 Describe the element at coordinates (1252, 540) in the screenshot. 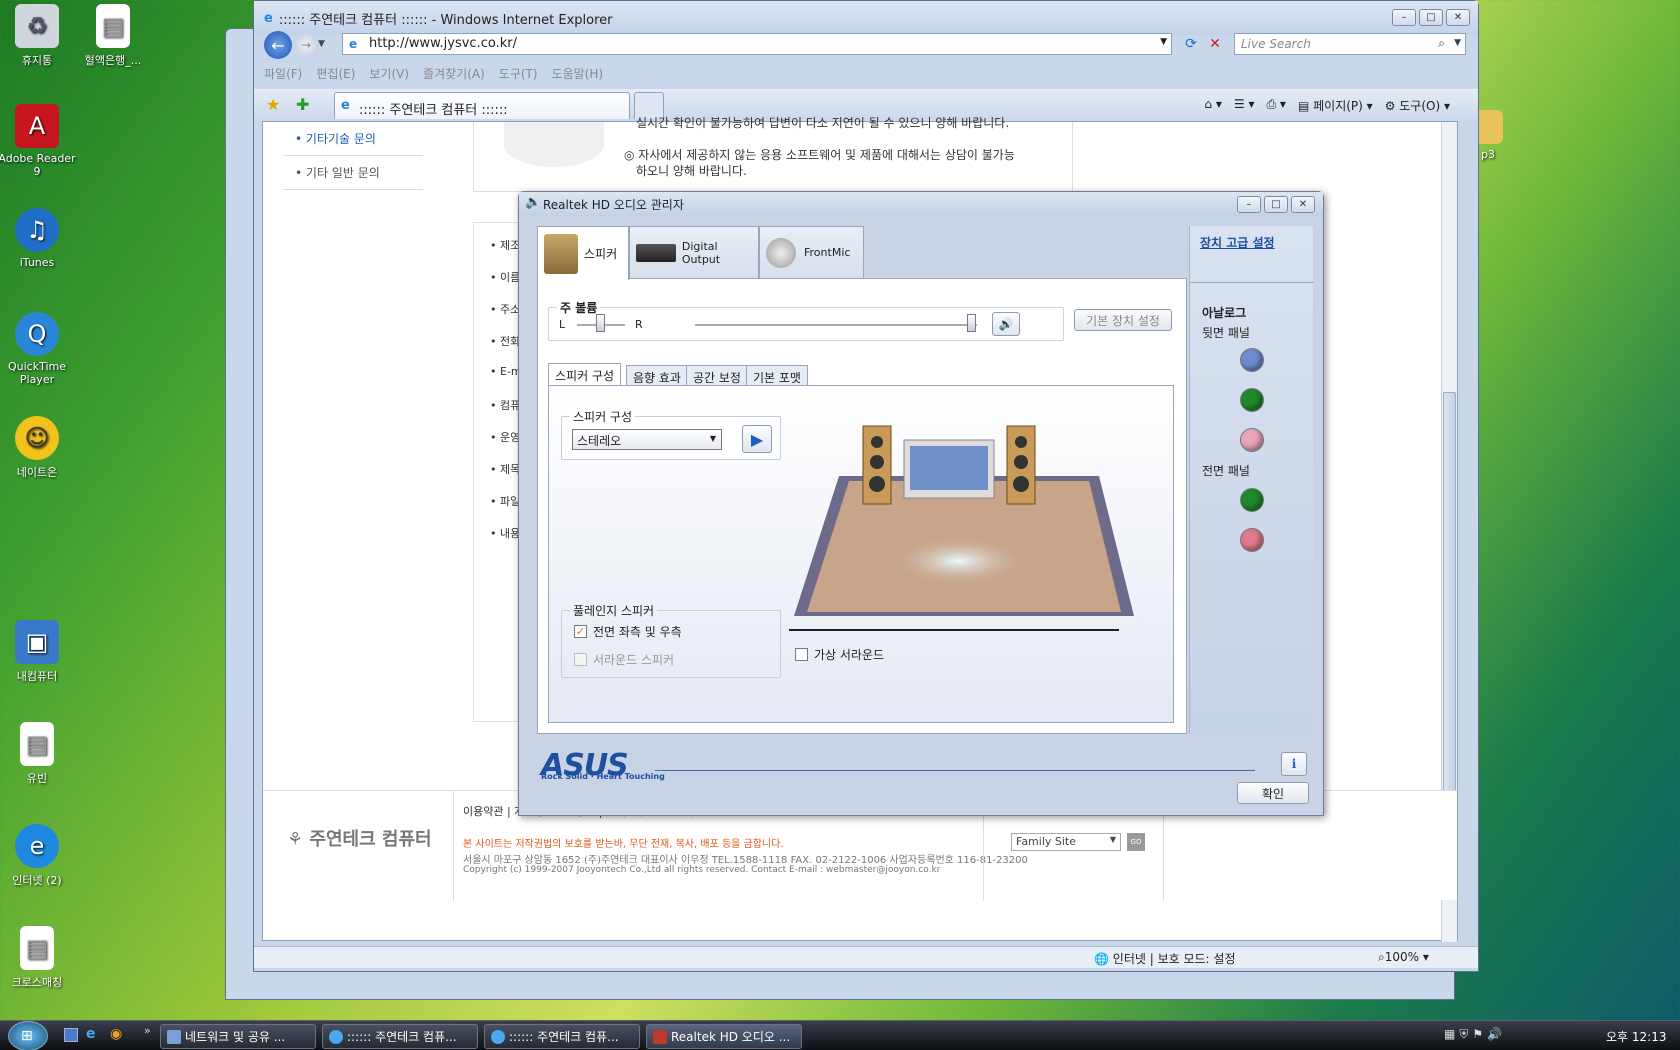

I see `front-jack-pink` at that location.